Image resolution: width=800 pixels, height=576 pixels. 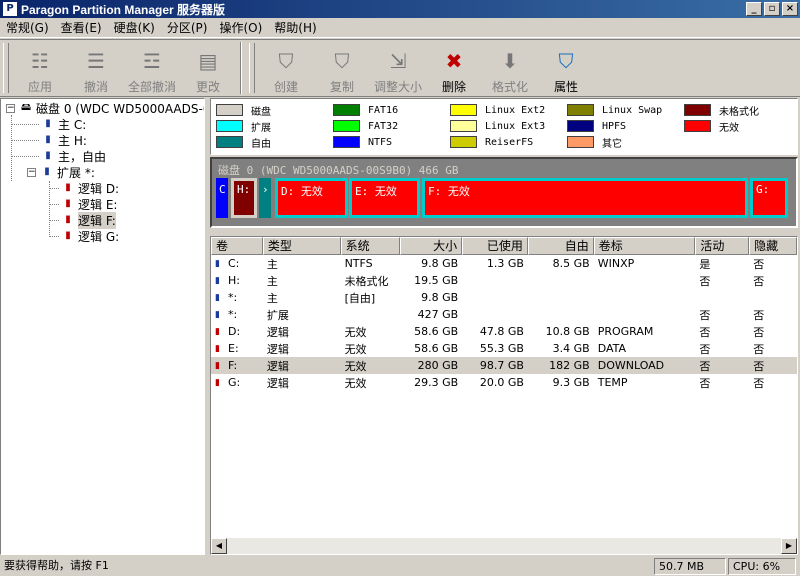 I want to click on table-row: ▮ D: 逻辑 无效 58.6 GB 47.8 GB 10.8 GB PROGRAM 否 否, so click(x=504, y=331).